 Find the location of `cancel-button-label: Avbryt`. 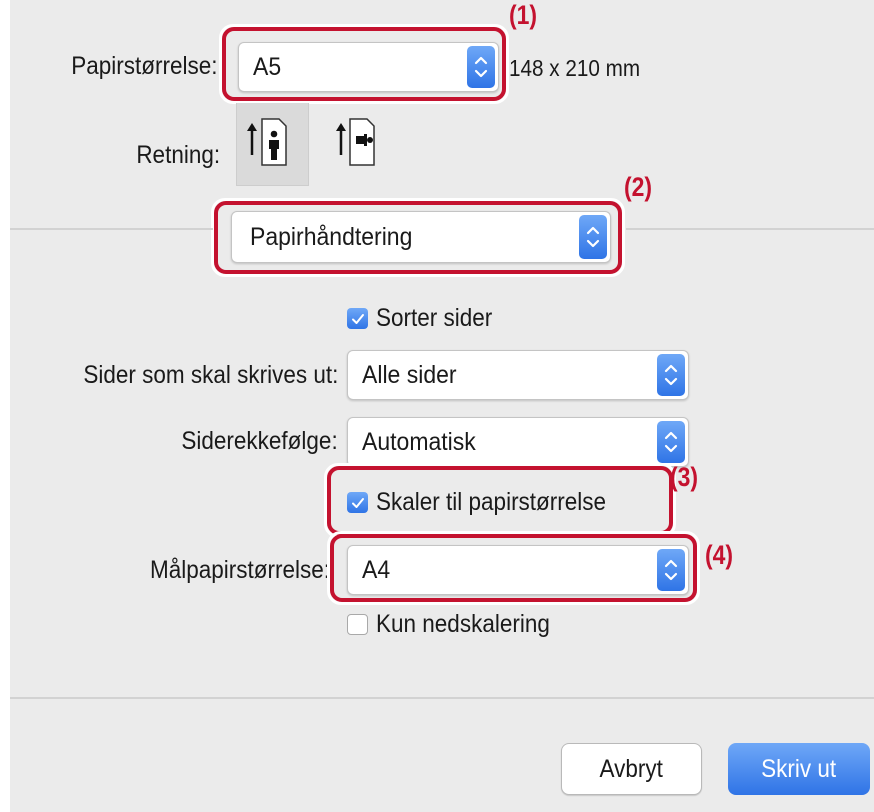

cancel-button-label: Avbryt is located at coordinates (631, 768).